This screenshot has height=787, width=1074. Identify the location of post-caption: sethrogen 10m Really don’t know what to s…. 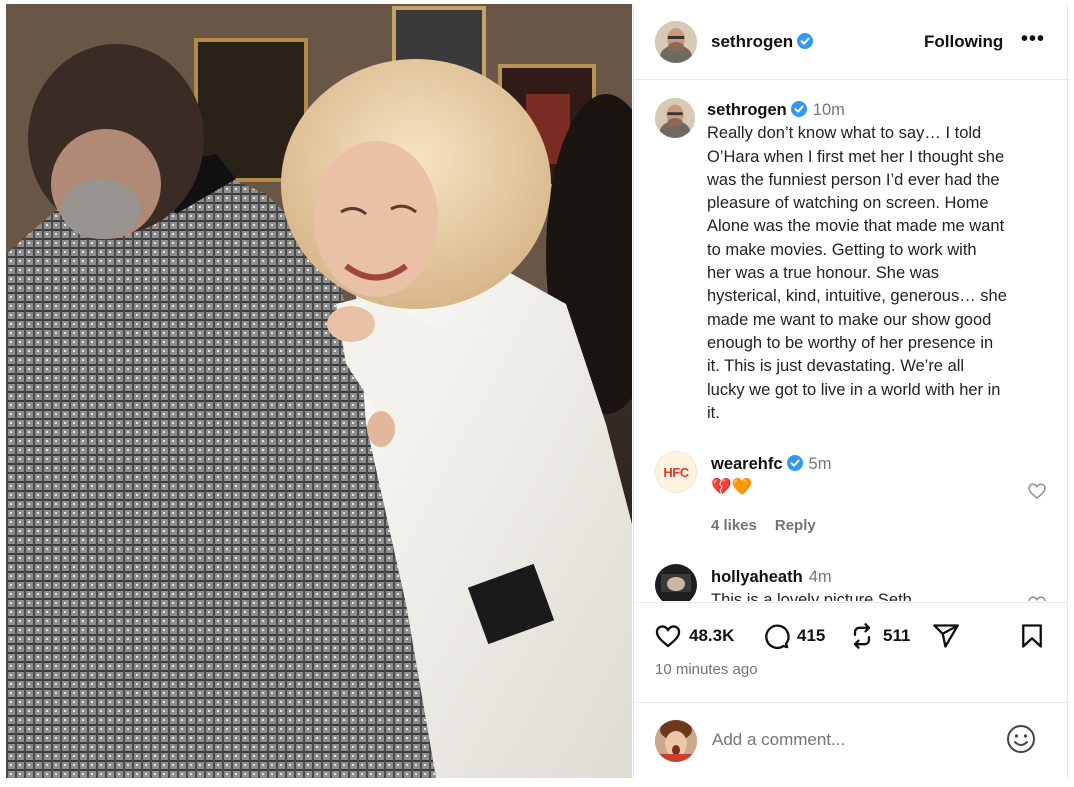
(879, 262).